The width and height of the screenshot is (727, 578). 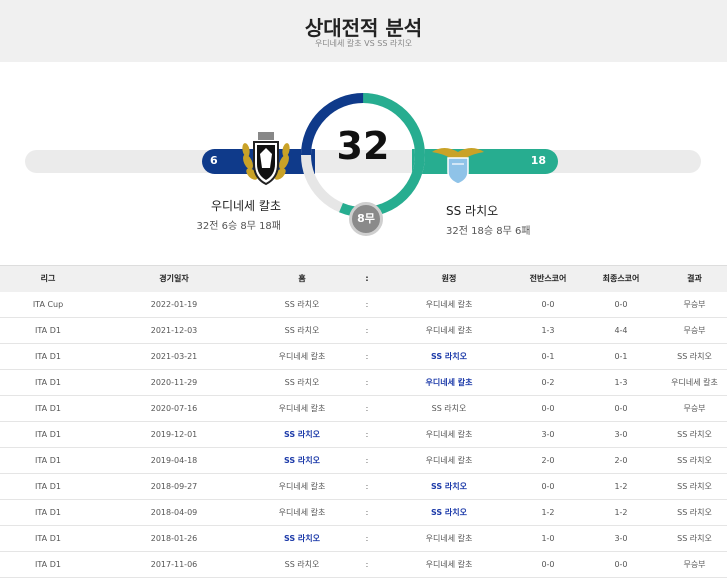 What do you see at coordinates (548, 278) in the screenshot?
I see `col-half-score: 전반스코어` at bounding box center [548, 278].